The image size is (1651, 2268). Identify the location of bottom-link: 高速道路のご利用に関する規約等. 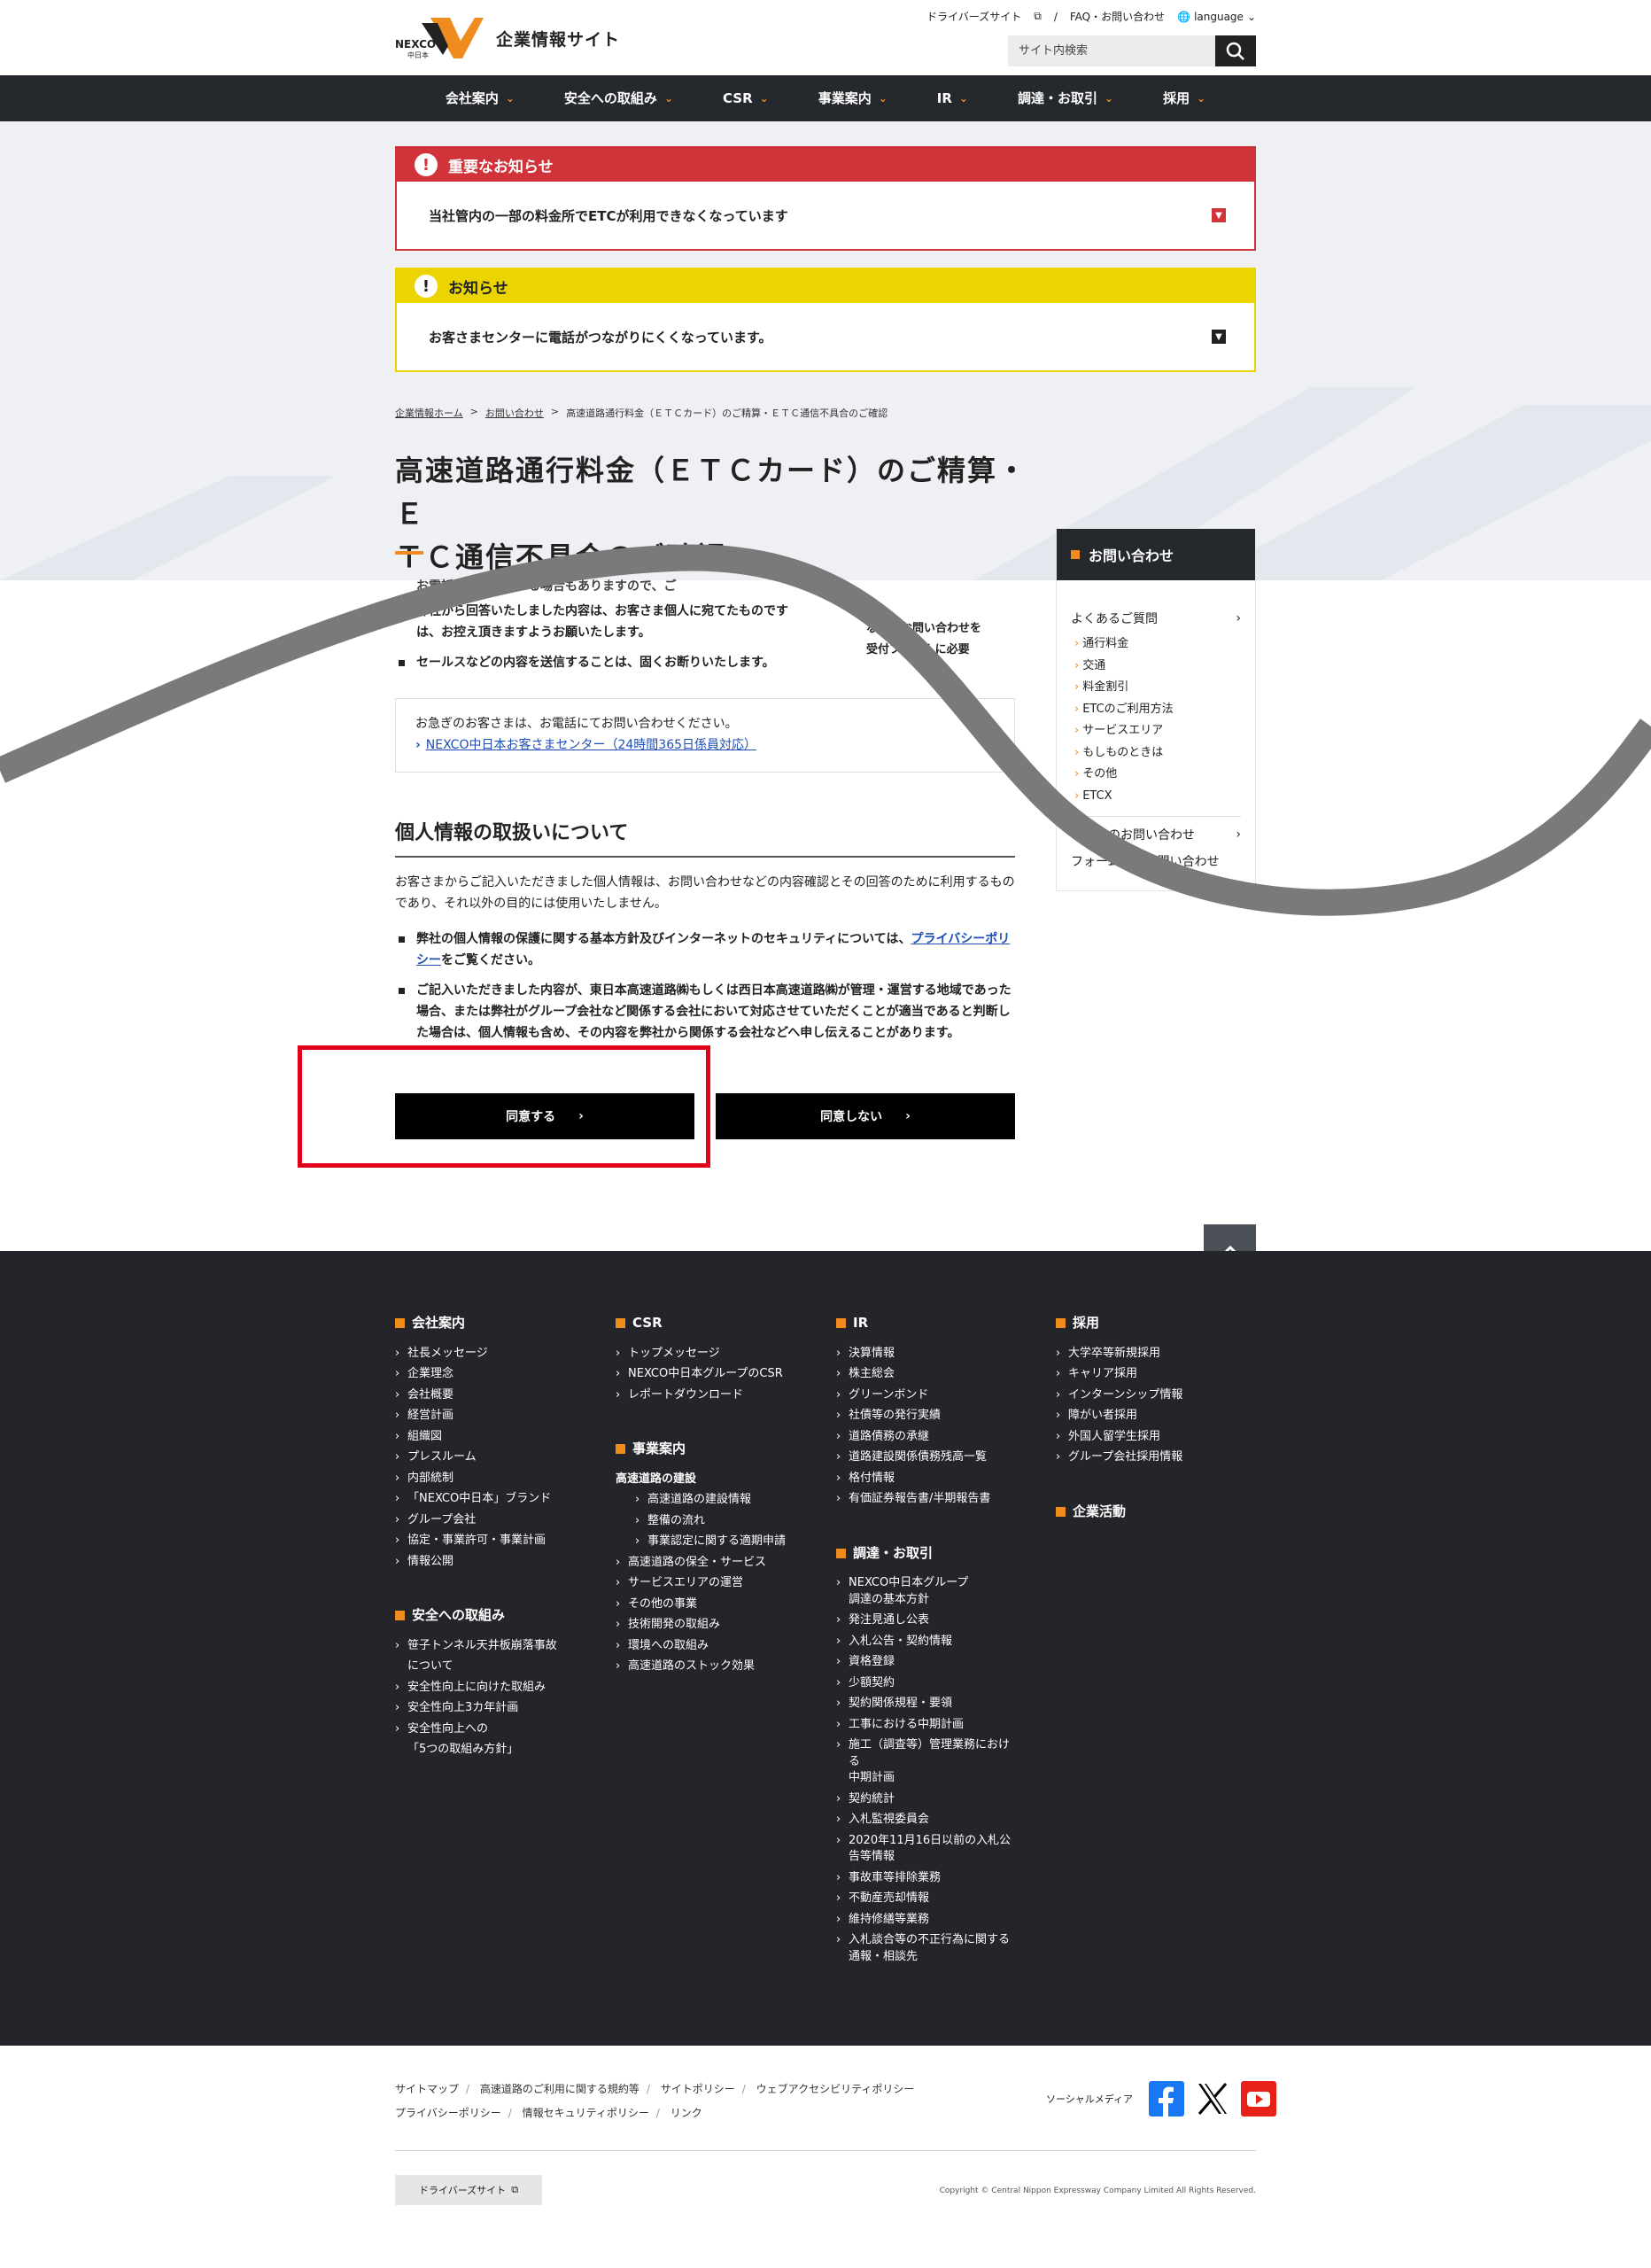
(559, 2089).